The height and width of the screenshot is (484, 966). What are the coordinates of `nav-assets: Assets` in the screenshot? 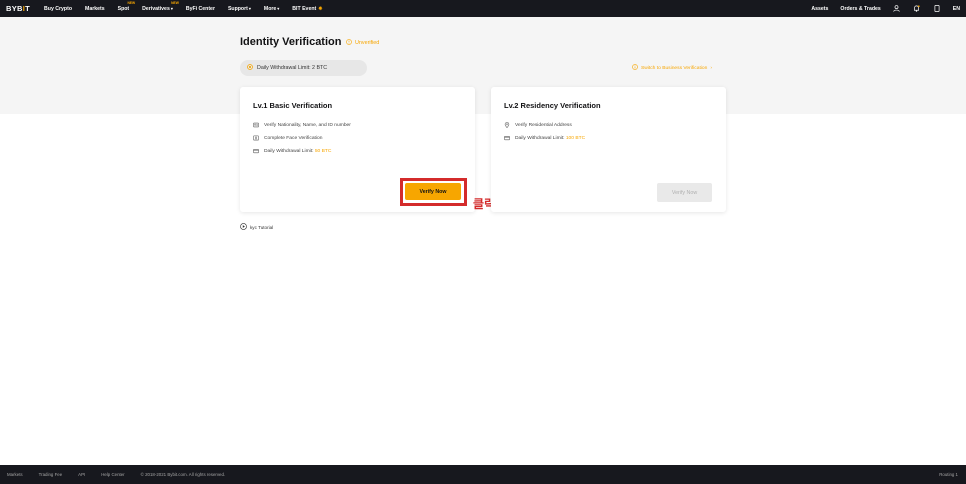 It's located at (819, 9).